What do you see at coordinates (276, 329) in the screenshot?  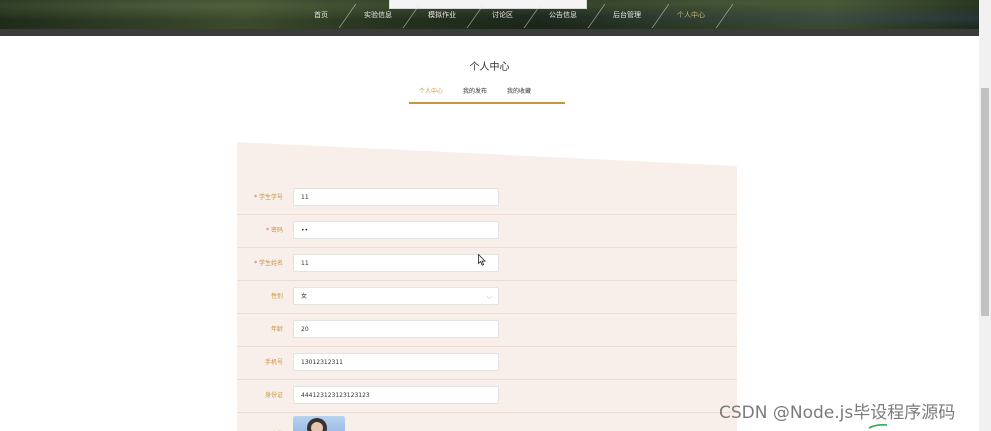 I see `field-label: 年龄` at bounding box center [276, 329].